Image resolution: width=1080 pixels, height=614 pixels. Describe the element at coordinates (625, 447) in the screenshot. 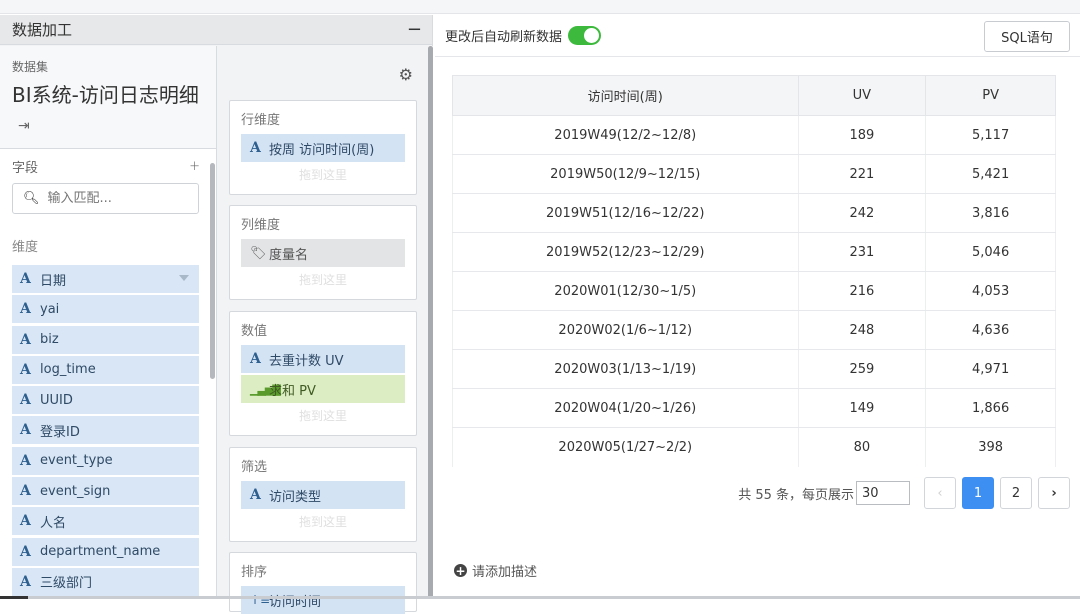

I see `table-cell: 2020W05(1/27~2/2)` at that location.